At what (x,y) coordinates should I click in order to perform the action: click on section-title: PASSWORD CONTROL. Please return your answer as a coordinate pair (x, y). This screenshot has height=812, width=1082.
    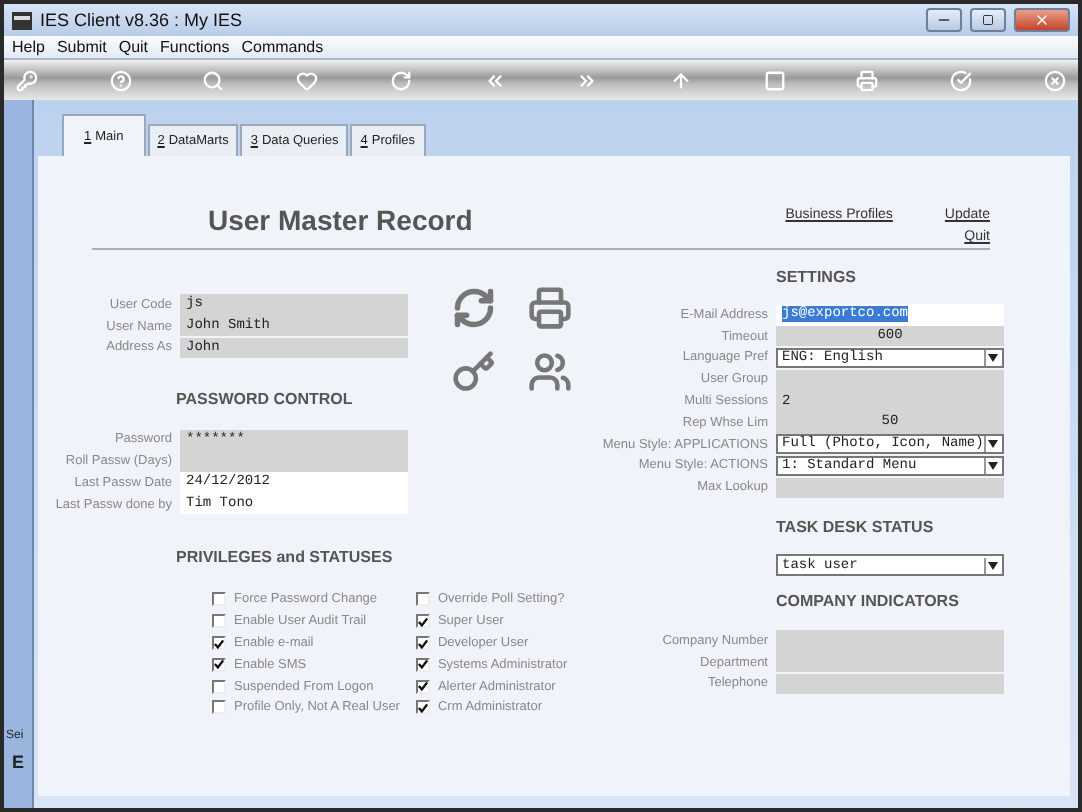
    Looking at the image, I should click on (265, 399).